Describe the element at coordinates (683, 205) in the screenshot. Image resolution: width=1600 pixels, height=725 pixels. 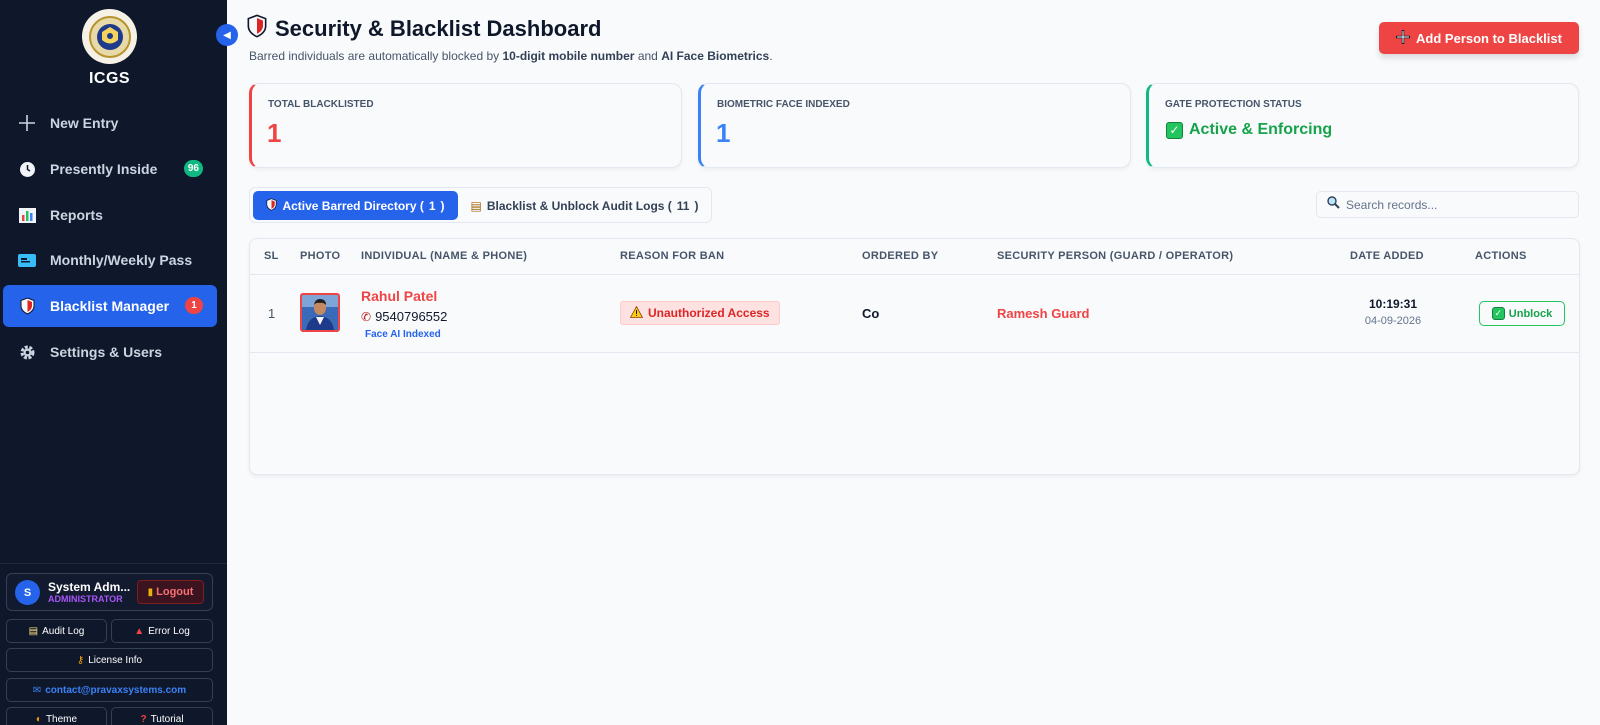
I see `tab-count: 11` at that location.